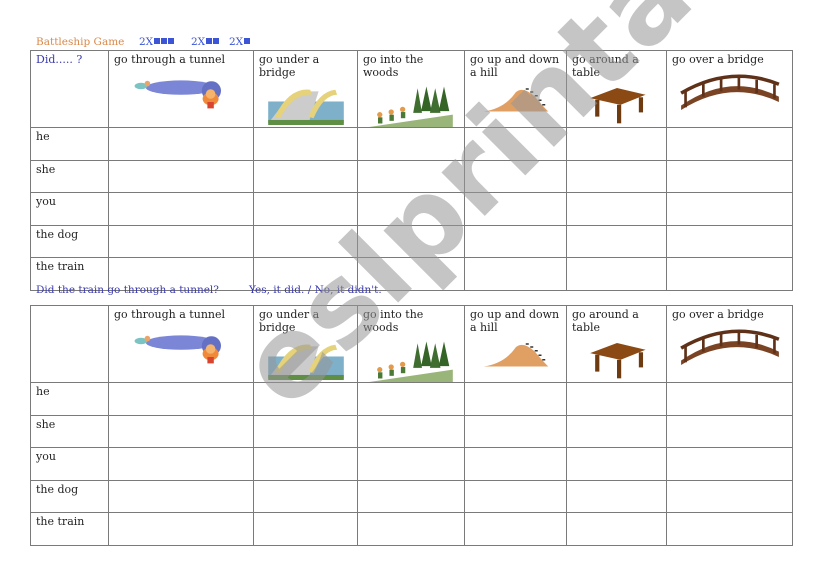  Describe the element at coordinates (57, 489) in the screenshot. I see `row-label-text: the dog` at that location.